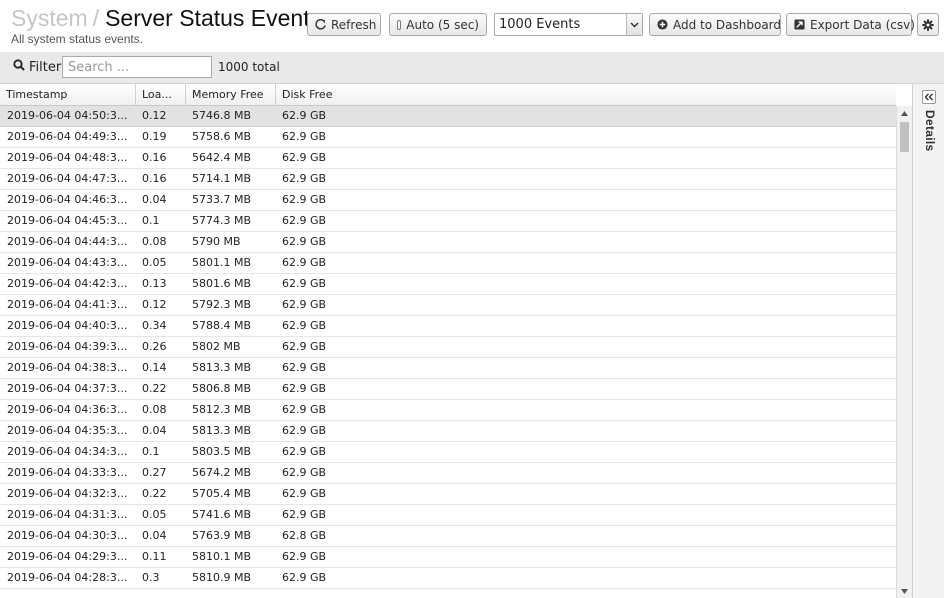 This screenshot has height=598, width=944. Describe the element at coordinates (929, 97) in the screenshot. I see `double-chevron-left-icon` at that location.